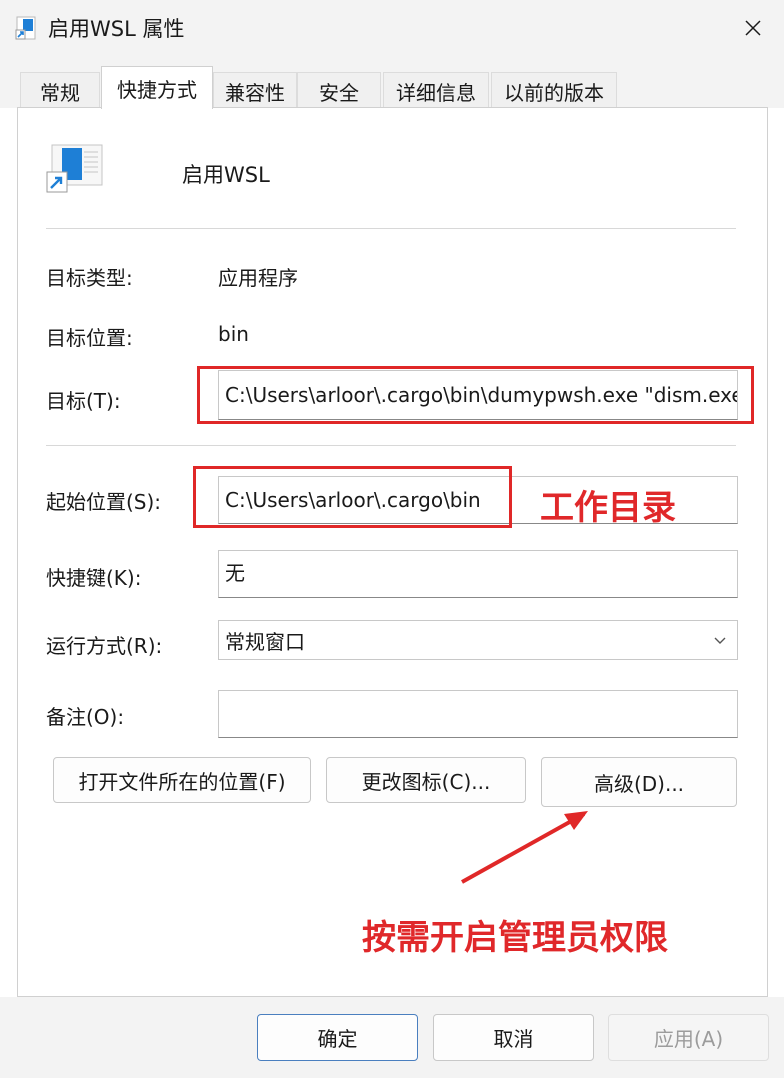 This screenshot has height=1078, width=784. Describe the element at coordinates (89, 278) in the screenshot. I see `target-type-label: 目标类型:` at that location.